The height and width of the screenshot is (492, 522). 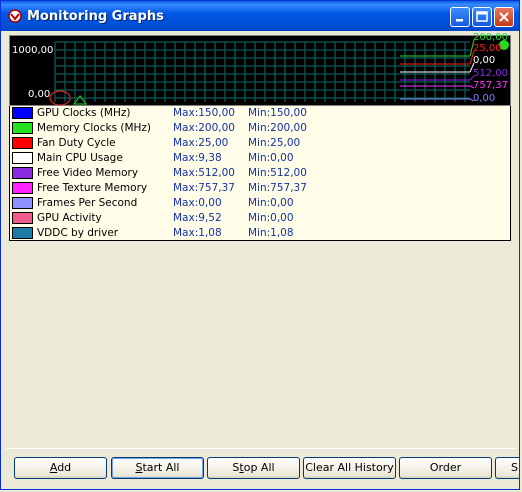 What do you see at coordinates (92, 188) in the screenshot?
I see `series-name: Free Texture Memory` at bounding box center [92, 188].